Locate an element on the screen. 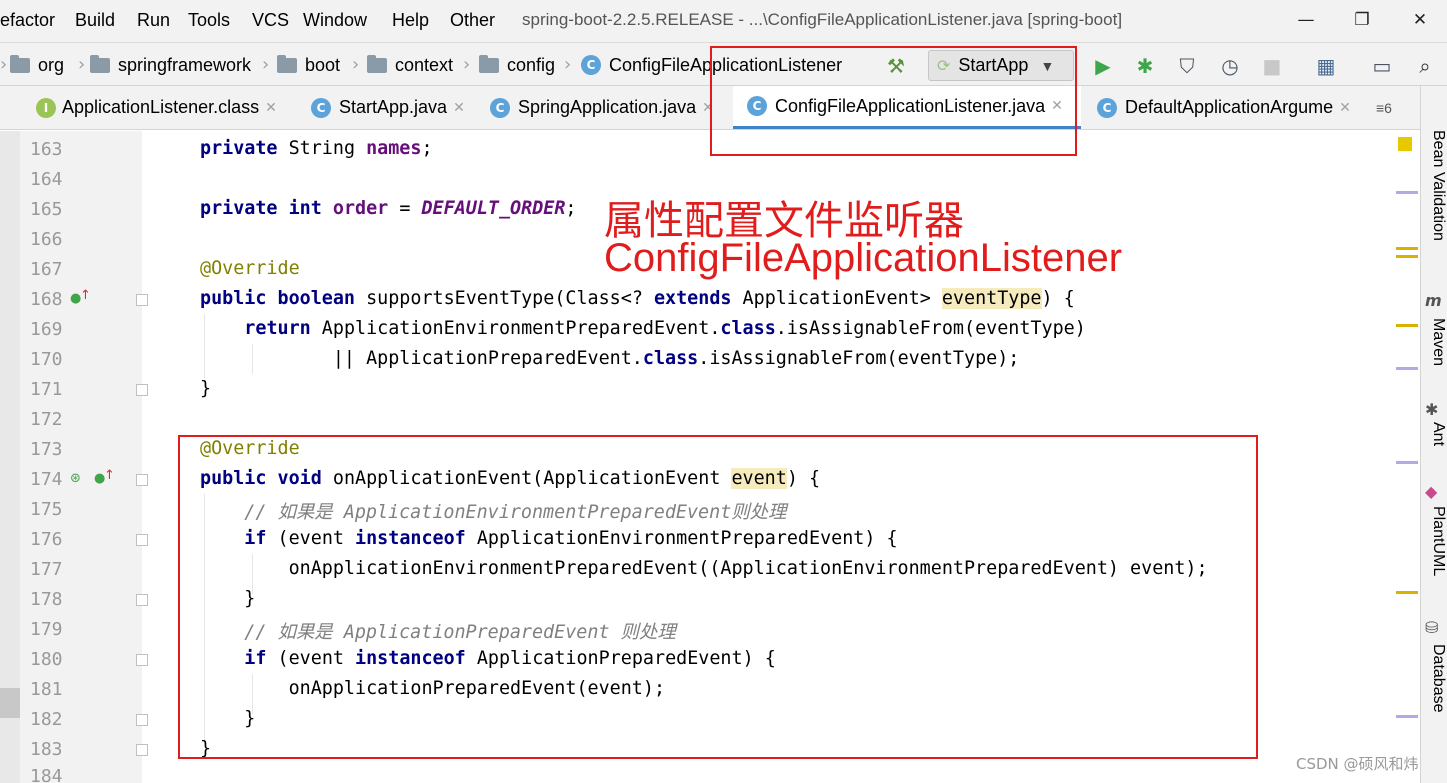 The image size is (1447, 783). breakpoint-toggle-icon: ⊛ is located at coordinates (75, 478).